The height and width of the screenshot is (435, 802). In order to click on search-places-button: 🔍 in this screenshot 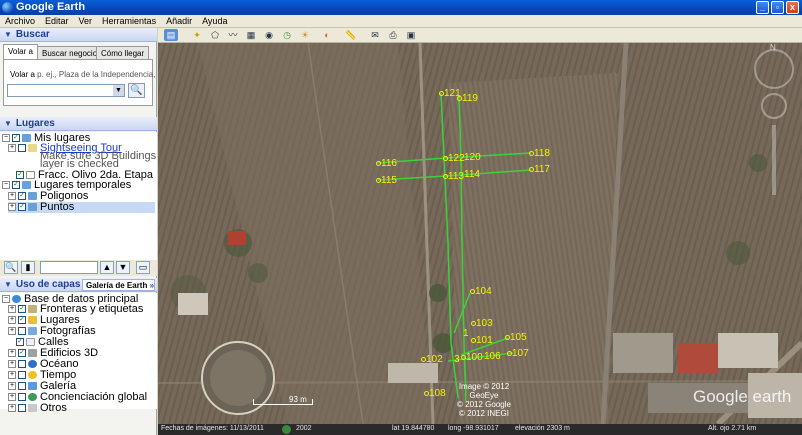, I will do `click(11, 267)`.